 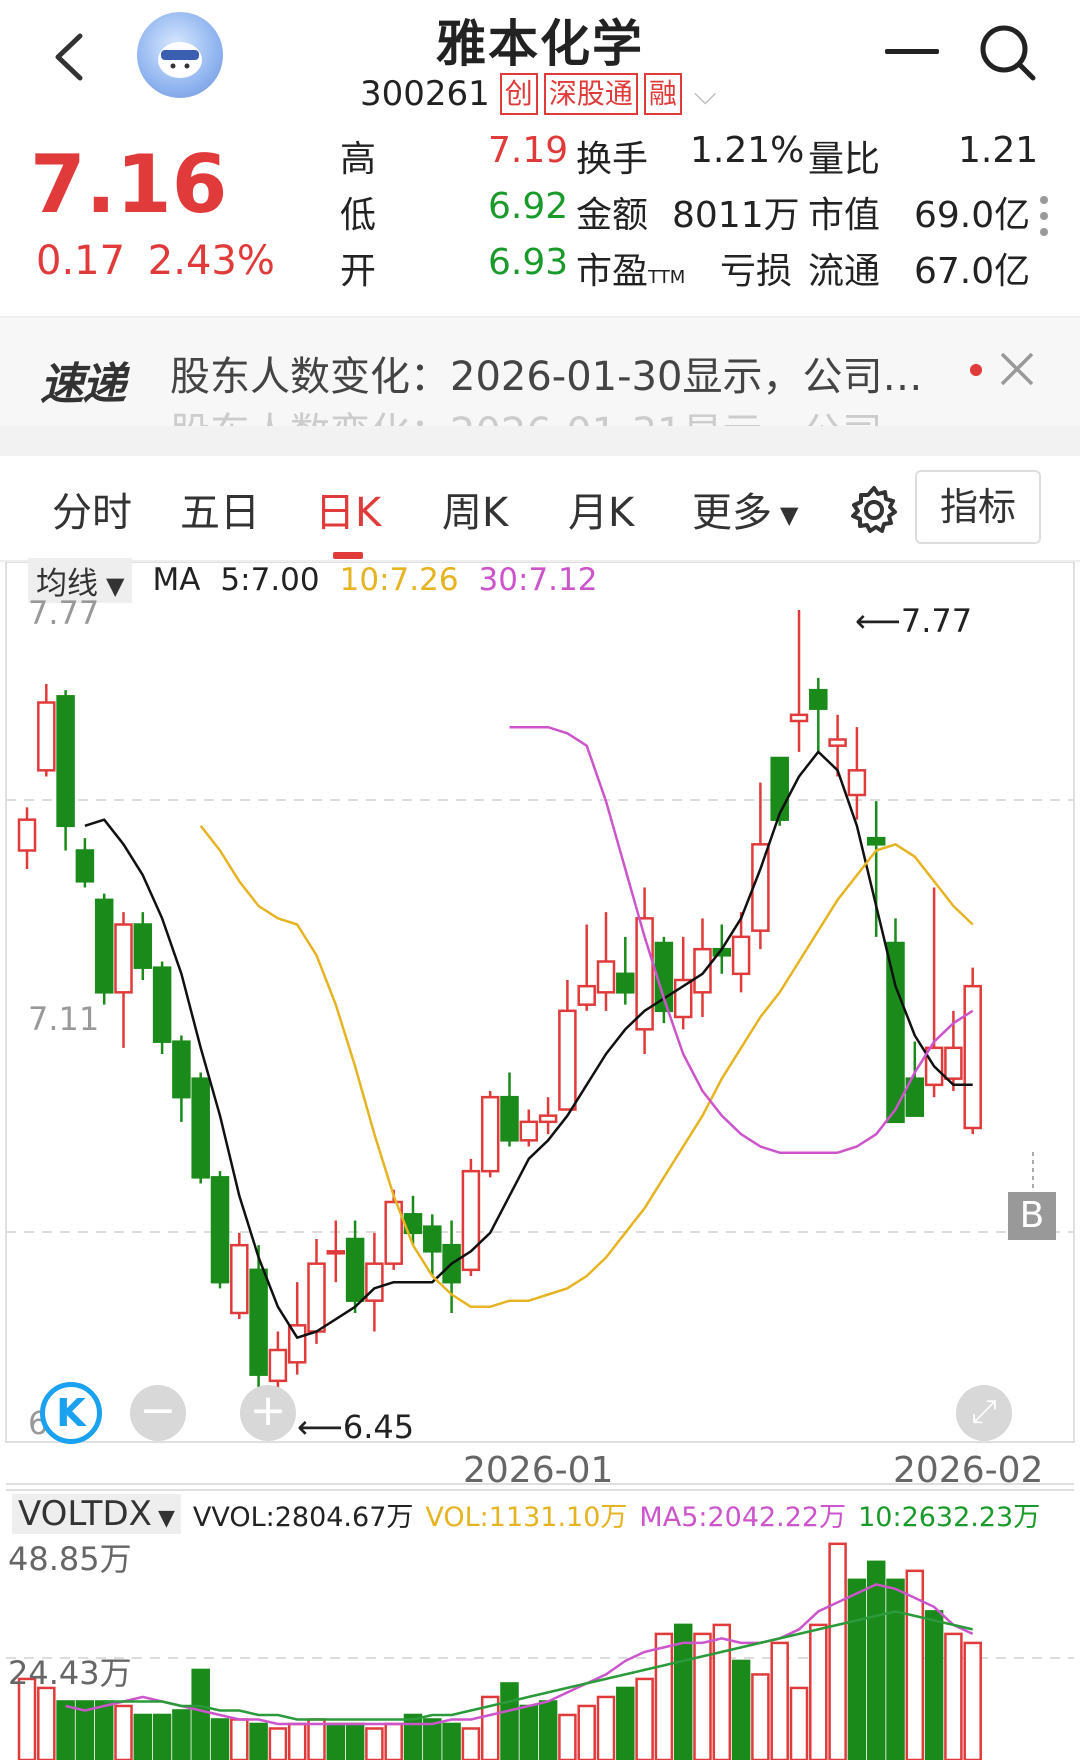 What do you see at coordinates (322, 580) in the screenshot?
I see `ma-legend: 均线 ▼ MA 5:7.00 10:7.26 30:7.12` at bounding box center [322, 580].